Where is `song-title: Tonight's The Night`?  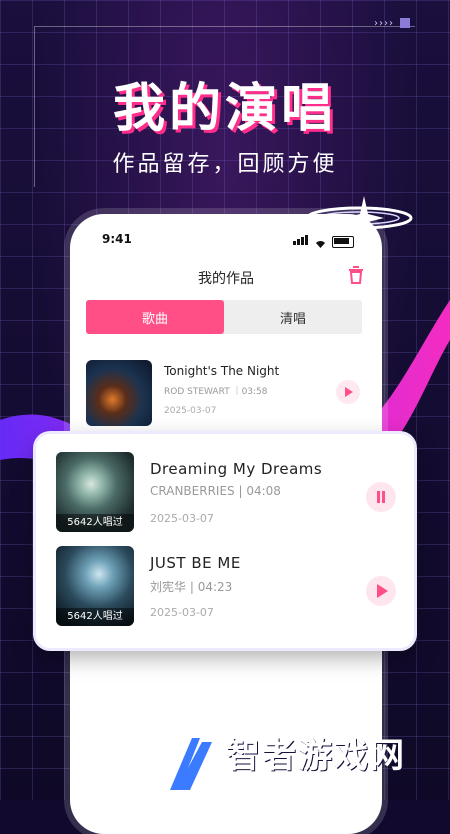
song-title: Tonight's The Night is located at coordinates (222, 371).